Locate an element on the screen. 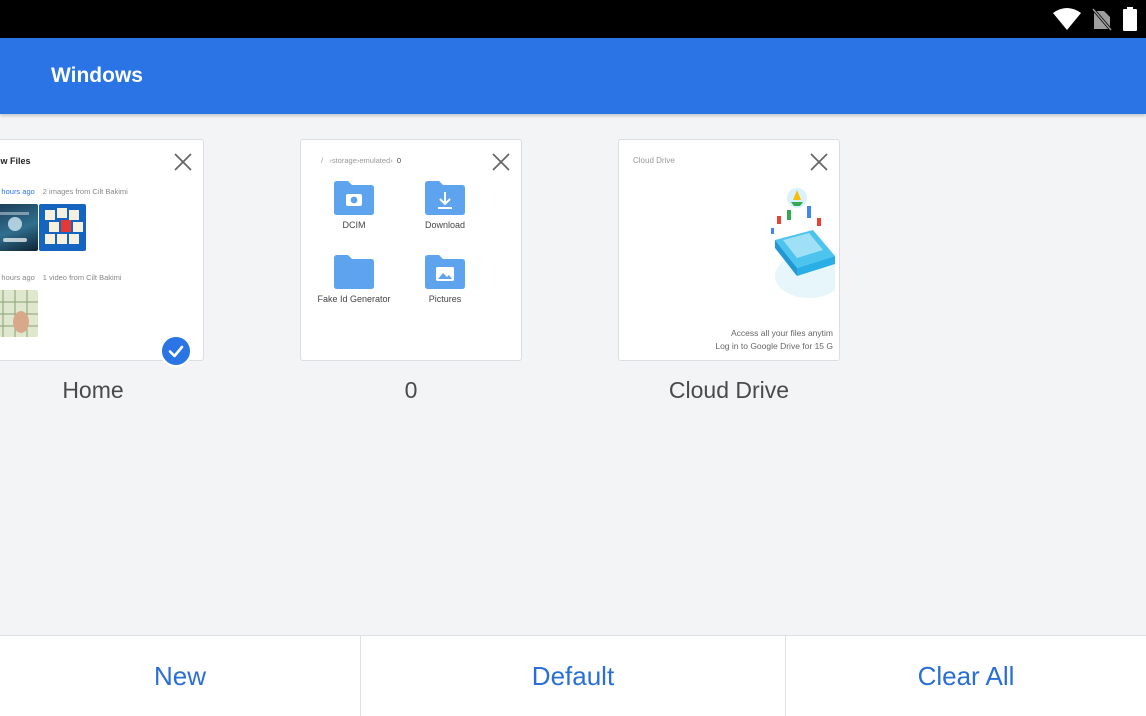 Image resolution: width=1146 pixels, height=716 pixels. folder-item: Pictures is located at coordinates (445, 279).